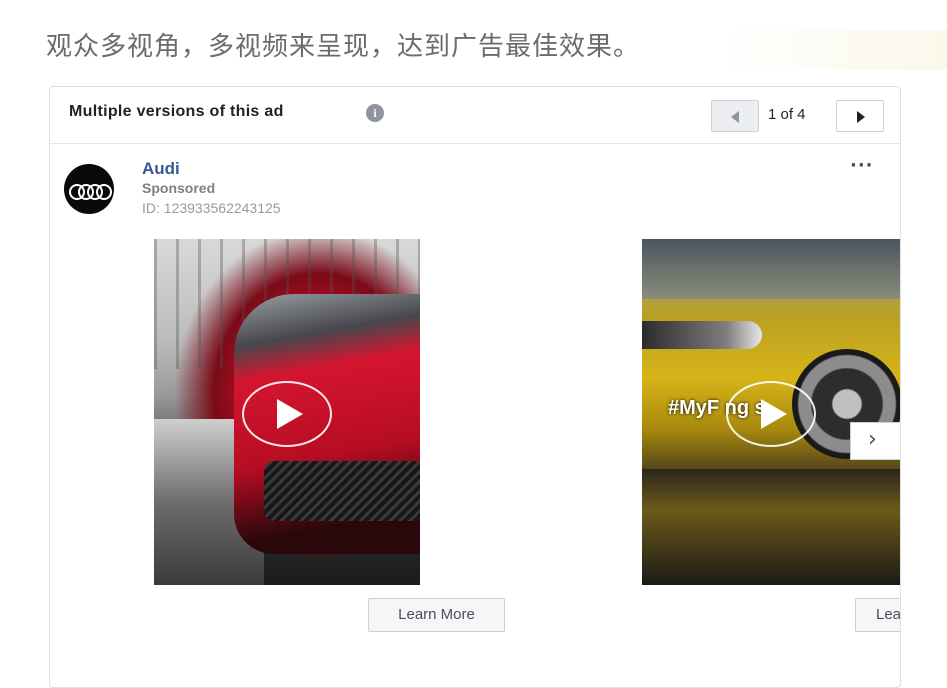 This screenshot has width=947, height=688. Describe the element at coordinates (702, 335) in the screenshot. I see `yellow-car-headlight` at that location.